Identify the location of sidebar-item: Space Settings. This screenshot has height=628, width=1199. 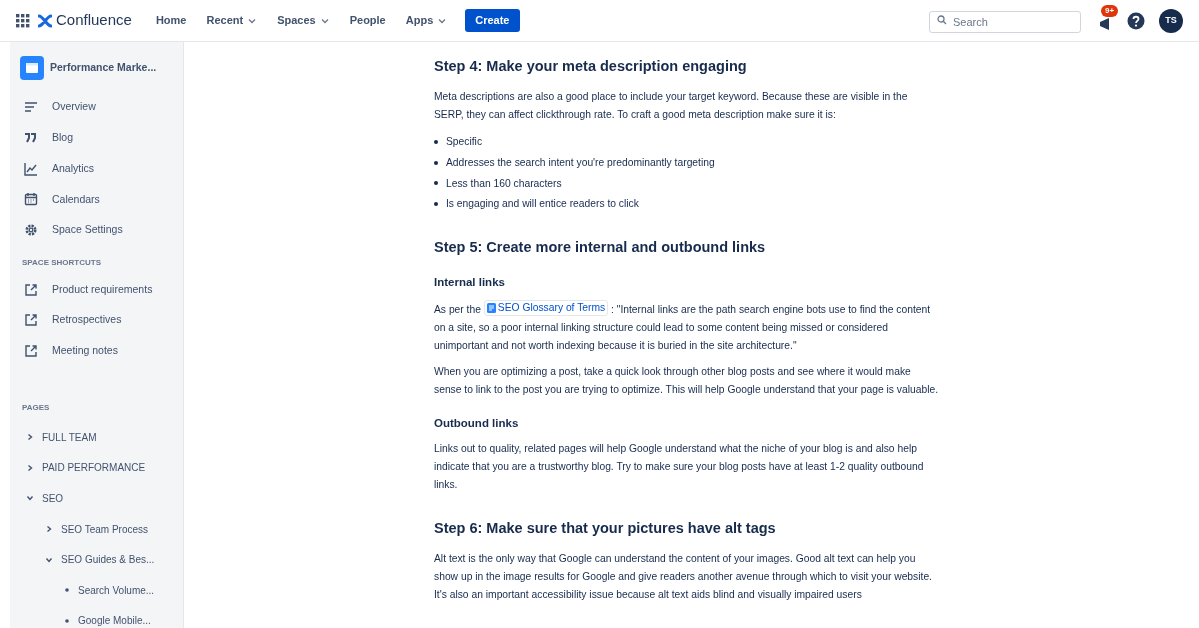
(96, 230).